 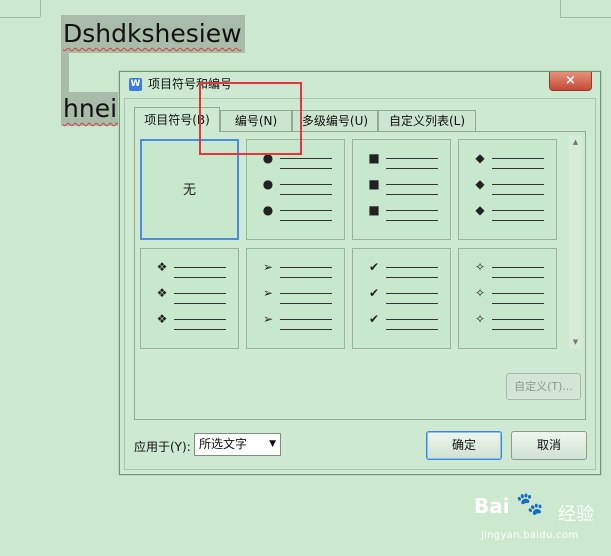 What do you see at coordinates (570, 81) in the screenshot?
I see `close-button: ×` at bounding box center [570, 81].